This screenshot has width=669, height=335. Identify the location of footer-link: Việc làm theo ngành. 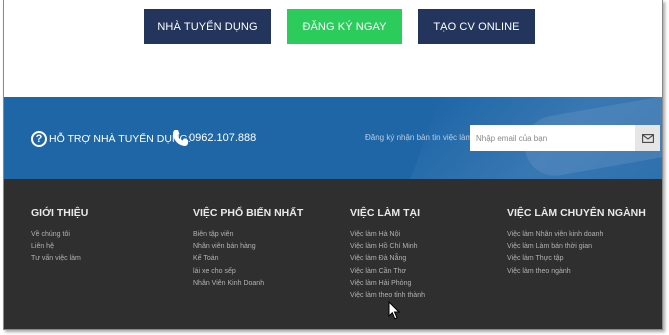
(576, 272).